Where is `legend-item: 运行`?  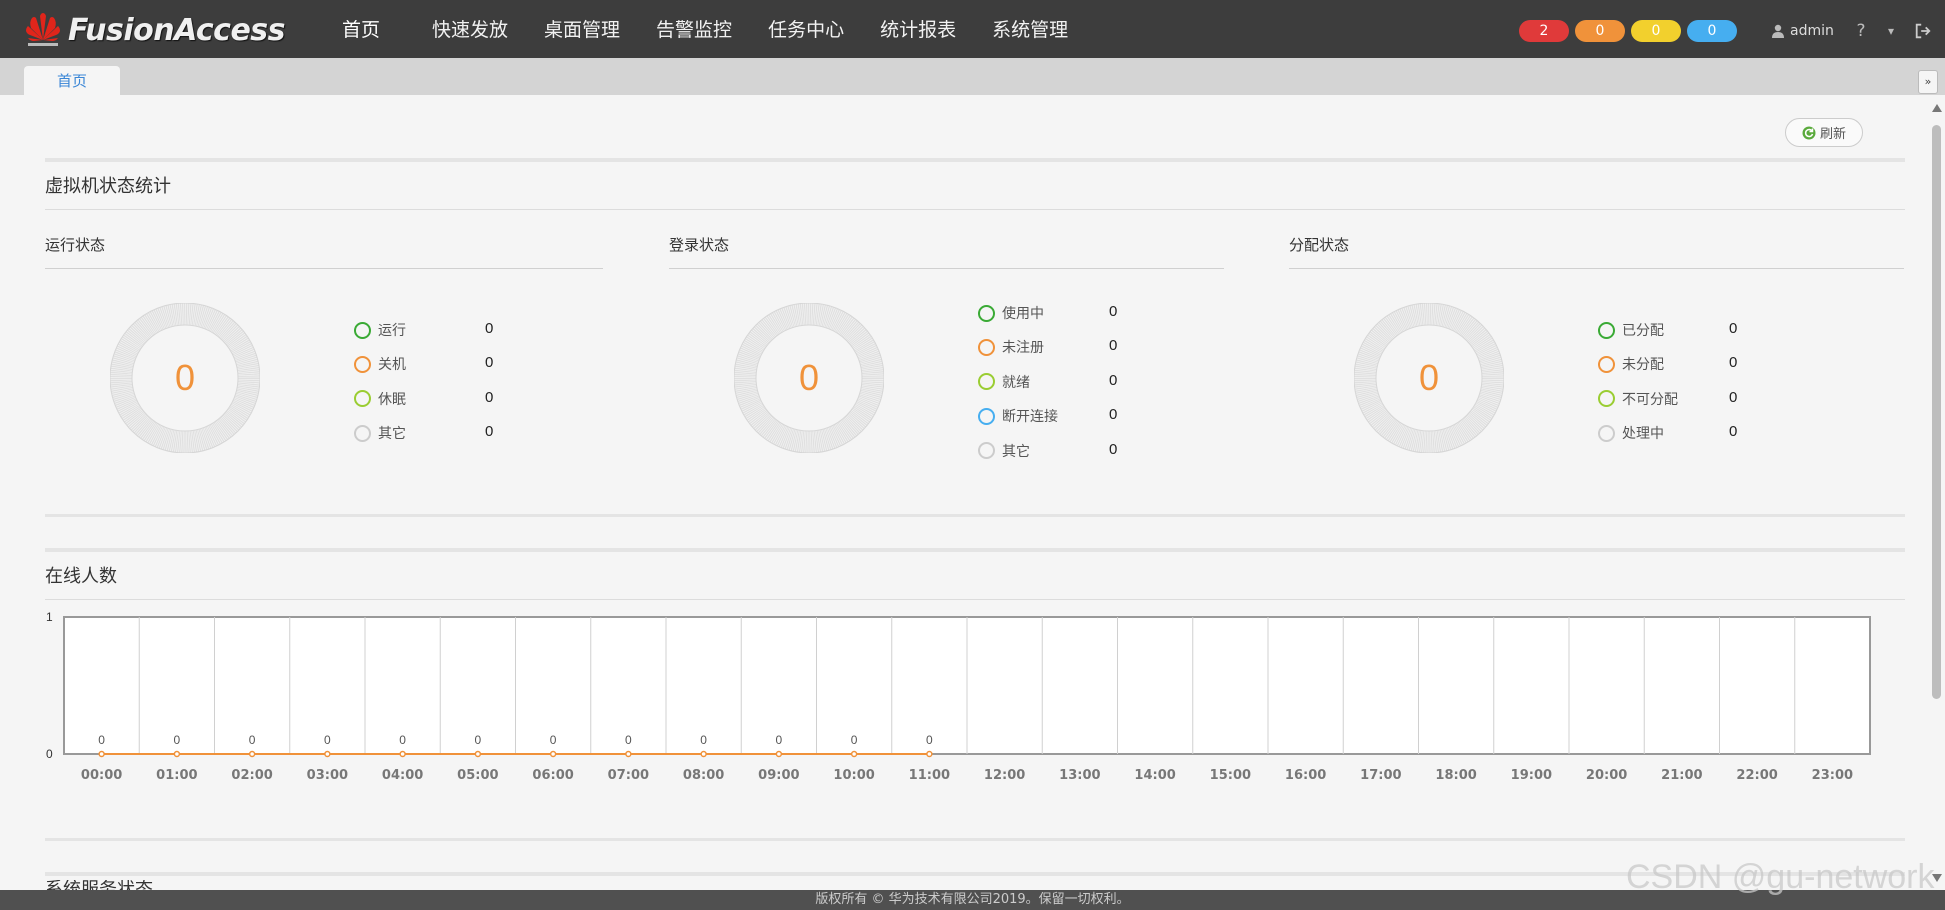
legend-item: 运行 is located at coordinates (380, 330).